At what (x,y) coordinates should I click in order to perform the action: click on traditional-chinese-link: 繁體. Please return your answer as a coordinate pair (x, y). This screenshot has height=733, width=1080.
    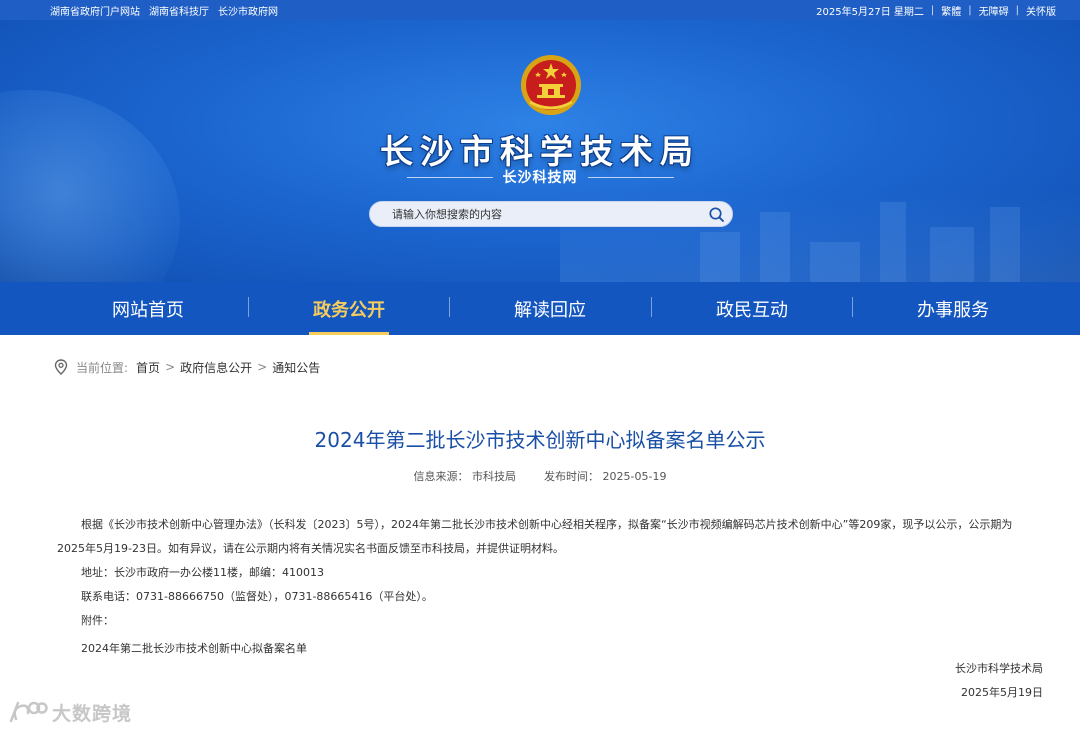
    Looking at the image, I should click on (951, 10).